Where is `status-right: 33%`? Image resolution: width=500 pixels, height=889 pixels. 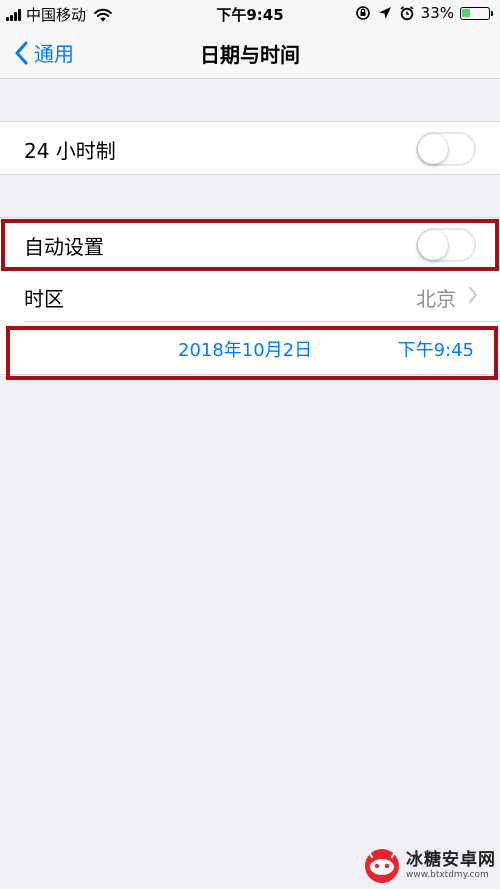 status-right: 33% is located at coordinates (424, 13).